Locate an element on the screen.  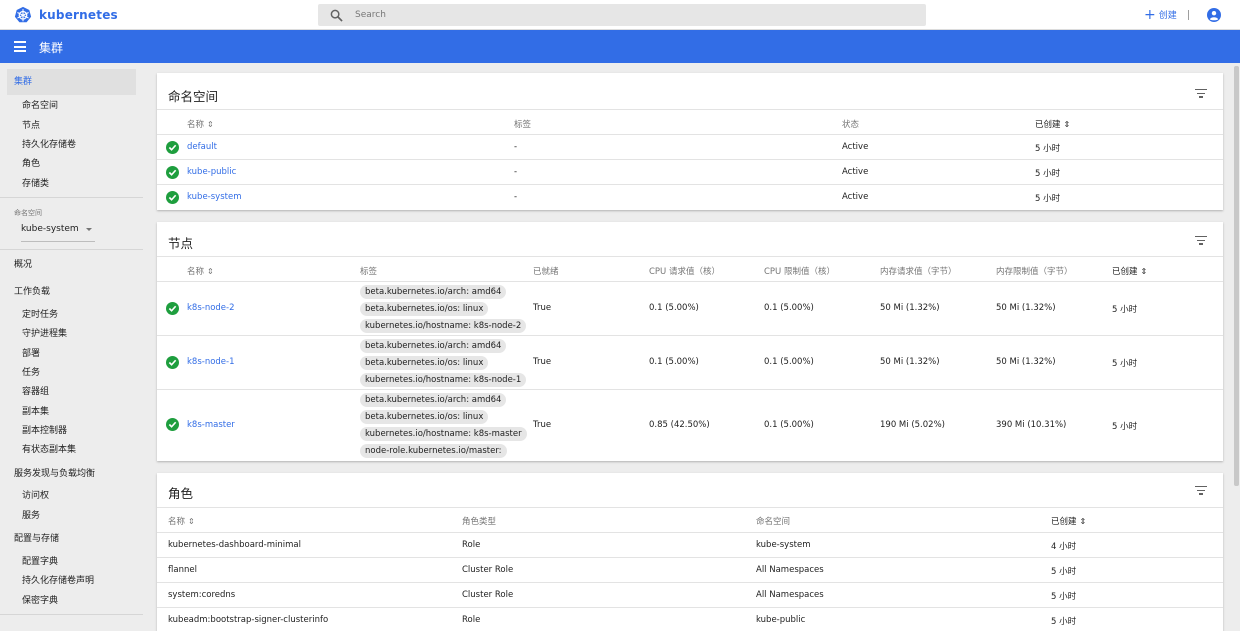
sidebar-item-deployments: 部署 is located at coordinates (31, 352).